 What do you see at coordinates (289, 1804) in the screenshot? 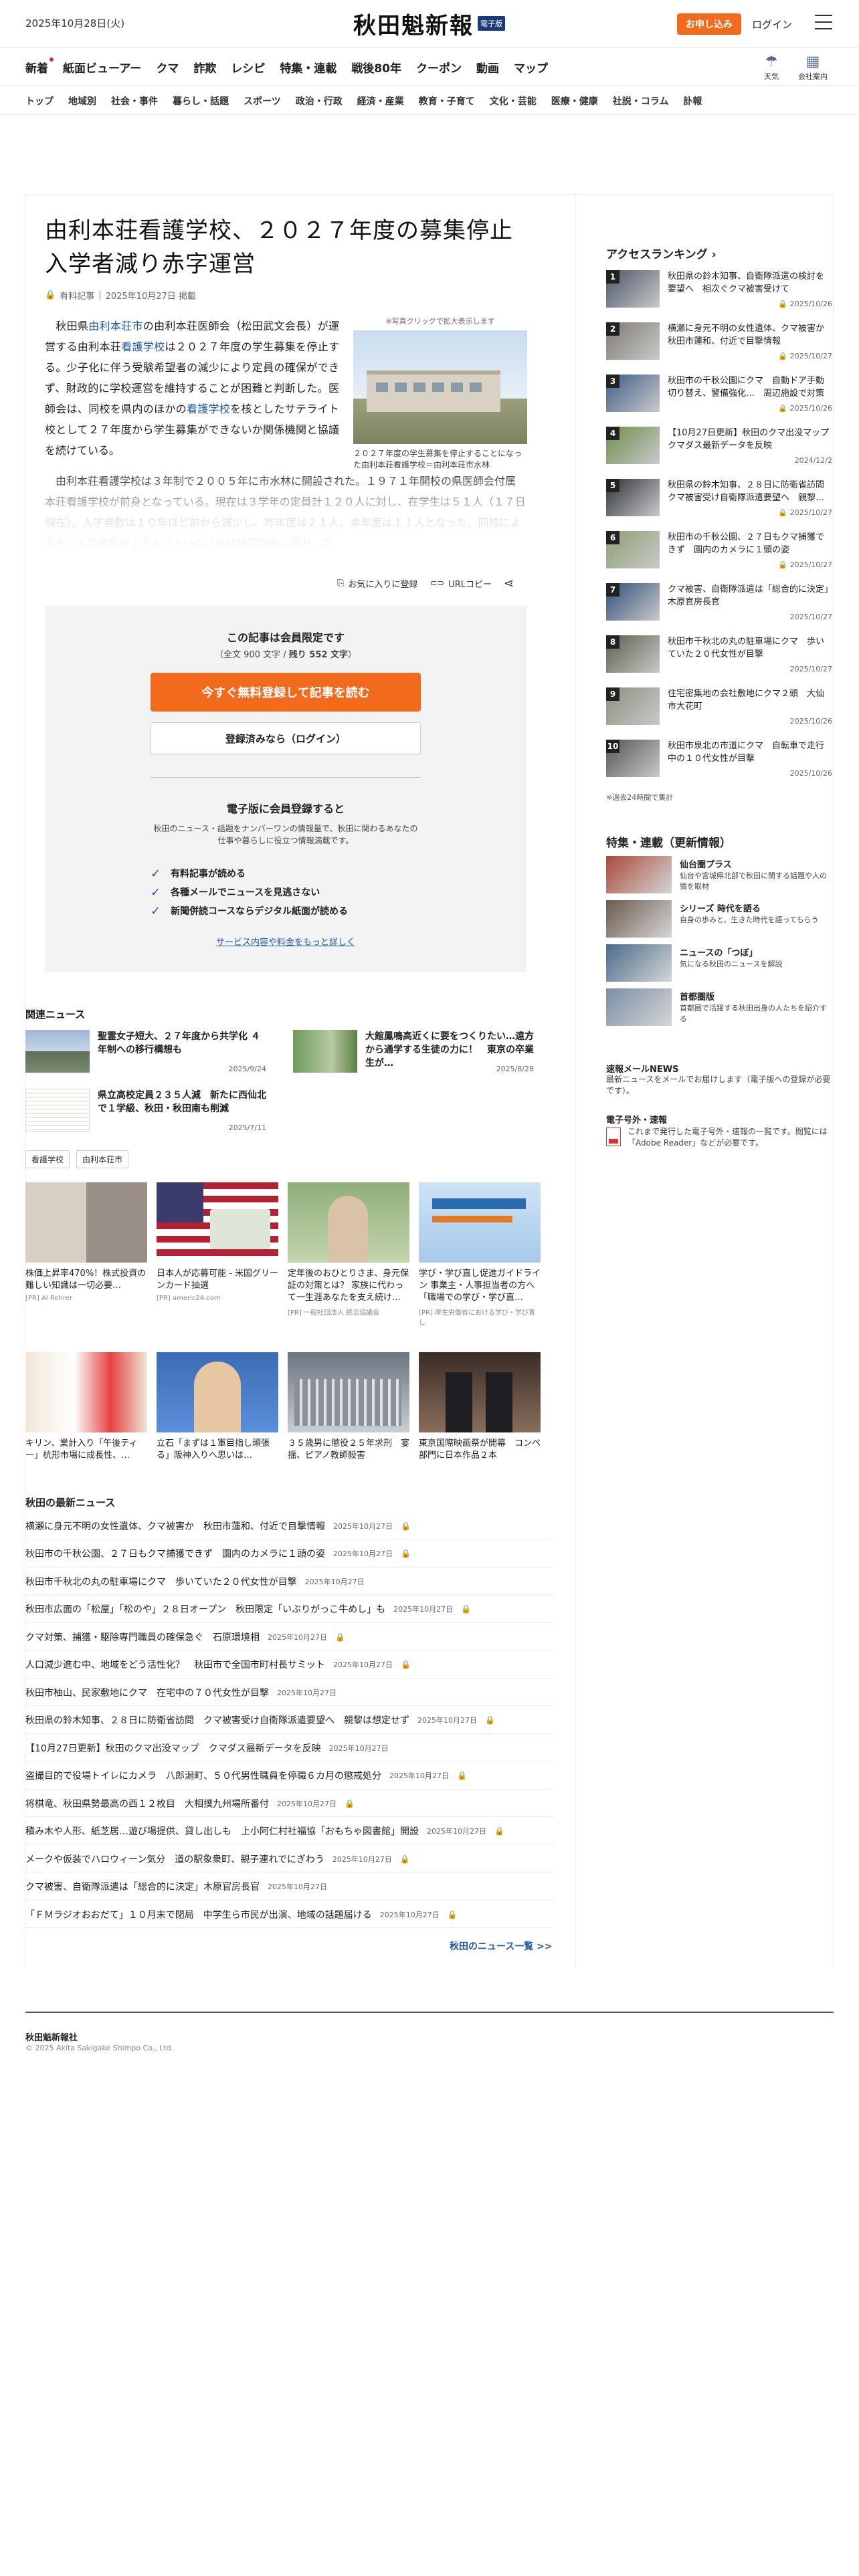
I see `latest-news-row: 将棋竜、秋田県勢最高の西１２枚目 大相撲九州場所番付 2025年10月27日 🔒` at bounding box center [289, 1804].